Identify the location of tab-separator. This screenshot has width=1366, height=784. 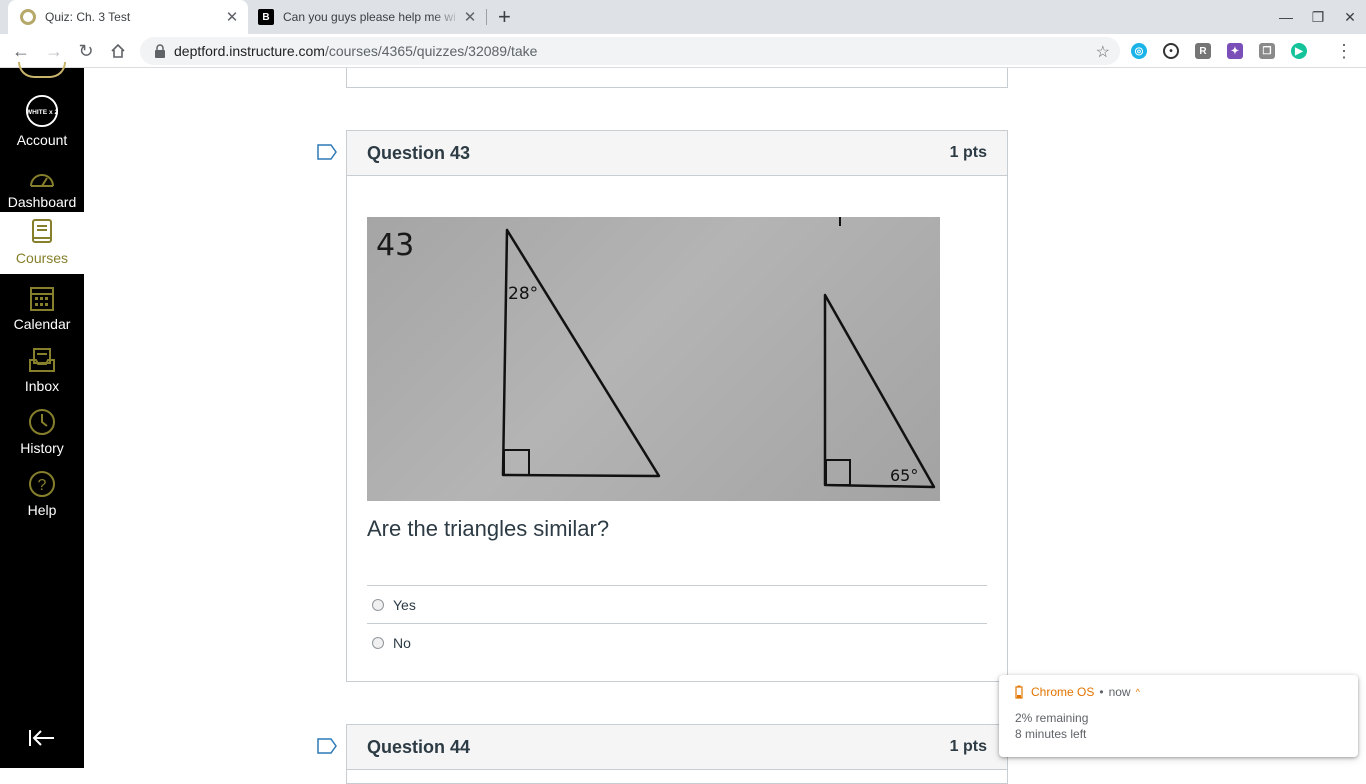
(486, 17).